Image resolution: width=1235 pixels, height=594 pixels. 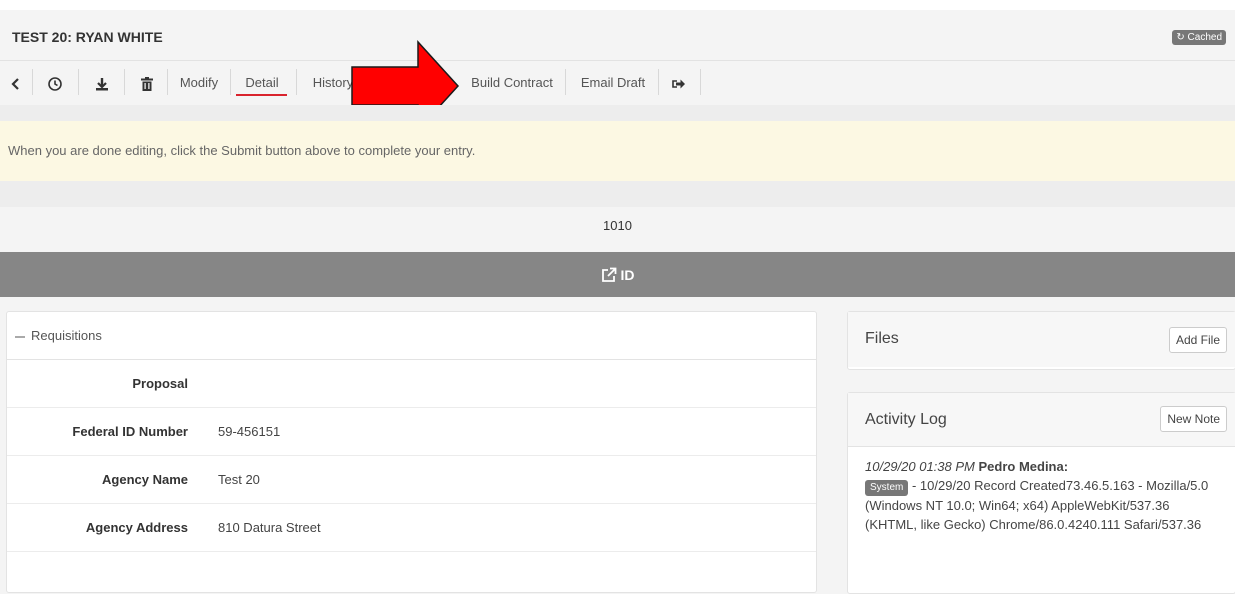 What do you see at coordinates (55, 83) in the screenshot?
I see `clock-icon` at bounding box center [55, 83].